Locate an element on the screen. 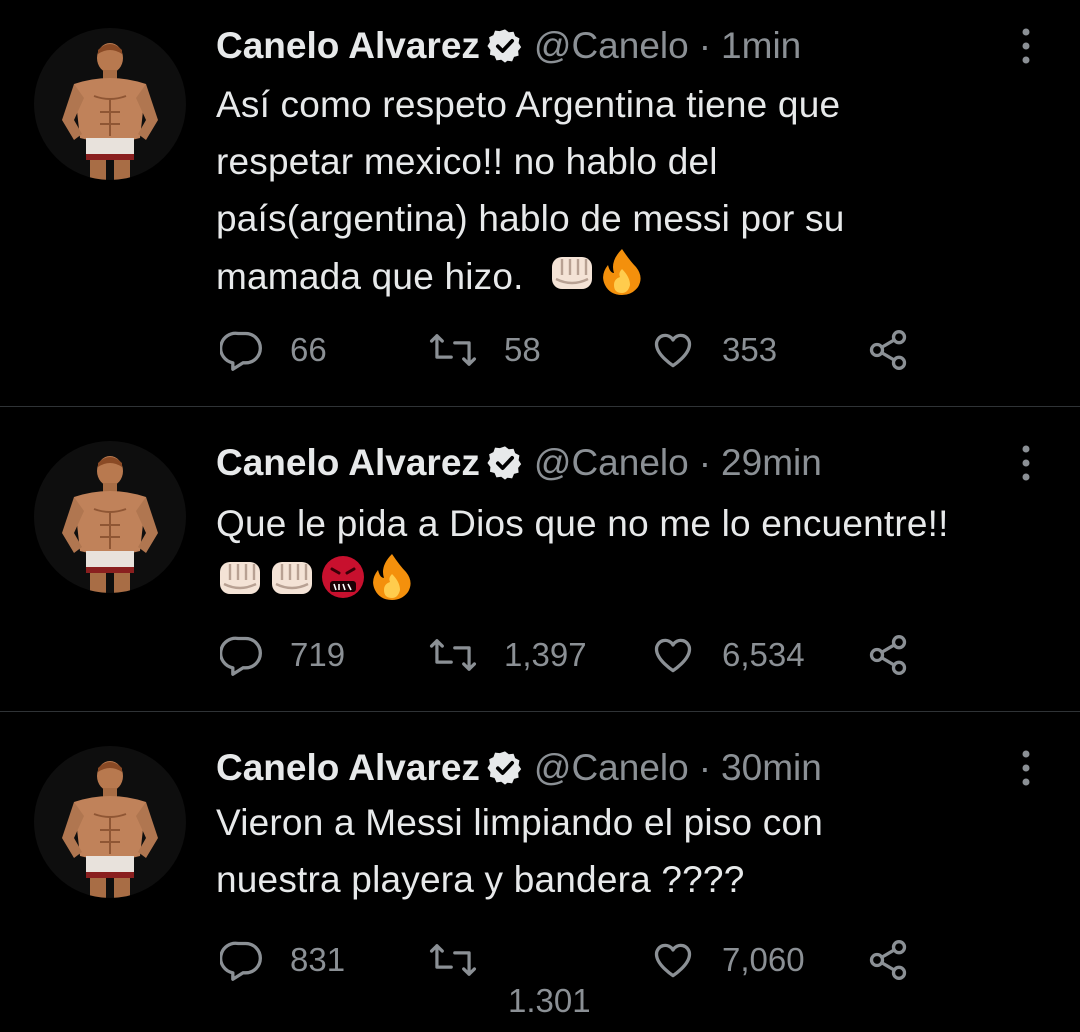 This screenshot has height=1032, width=1080. like-count: 6,534 is located at coordinates (763, 654).